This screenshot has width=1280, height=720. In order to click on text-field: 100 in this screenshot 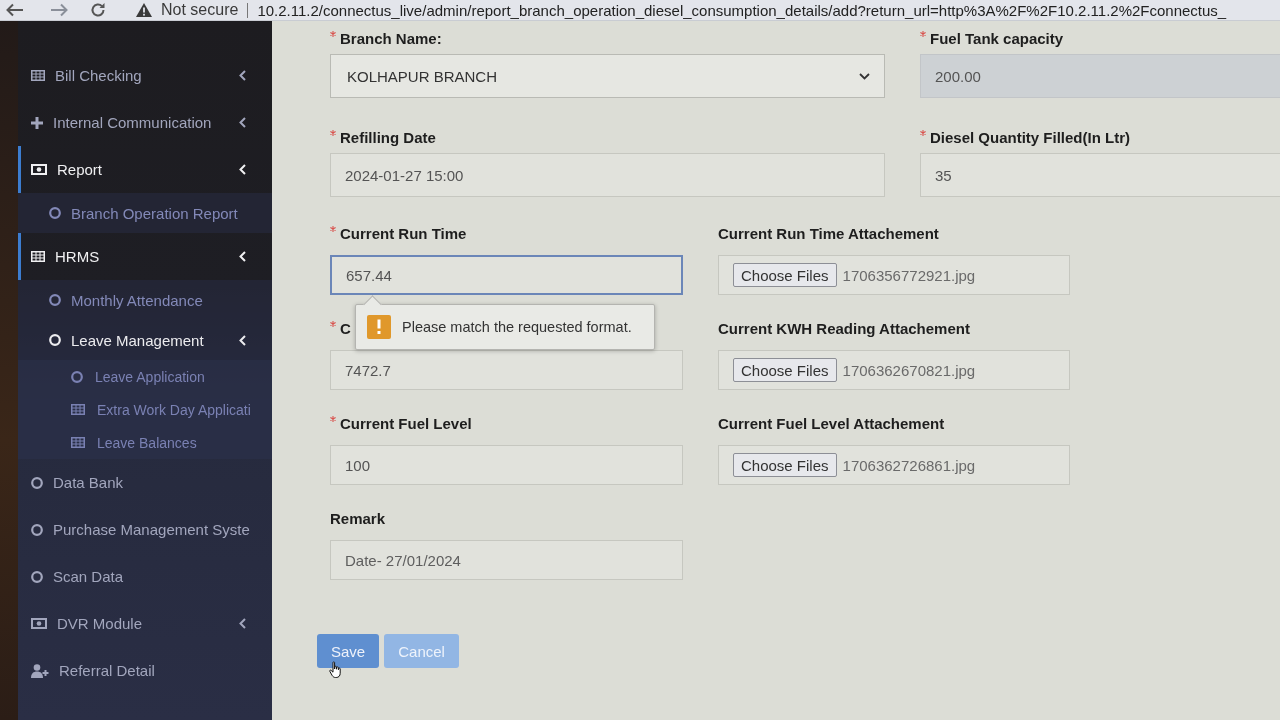, I will do `click(506, 465)`.